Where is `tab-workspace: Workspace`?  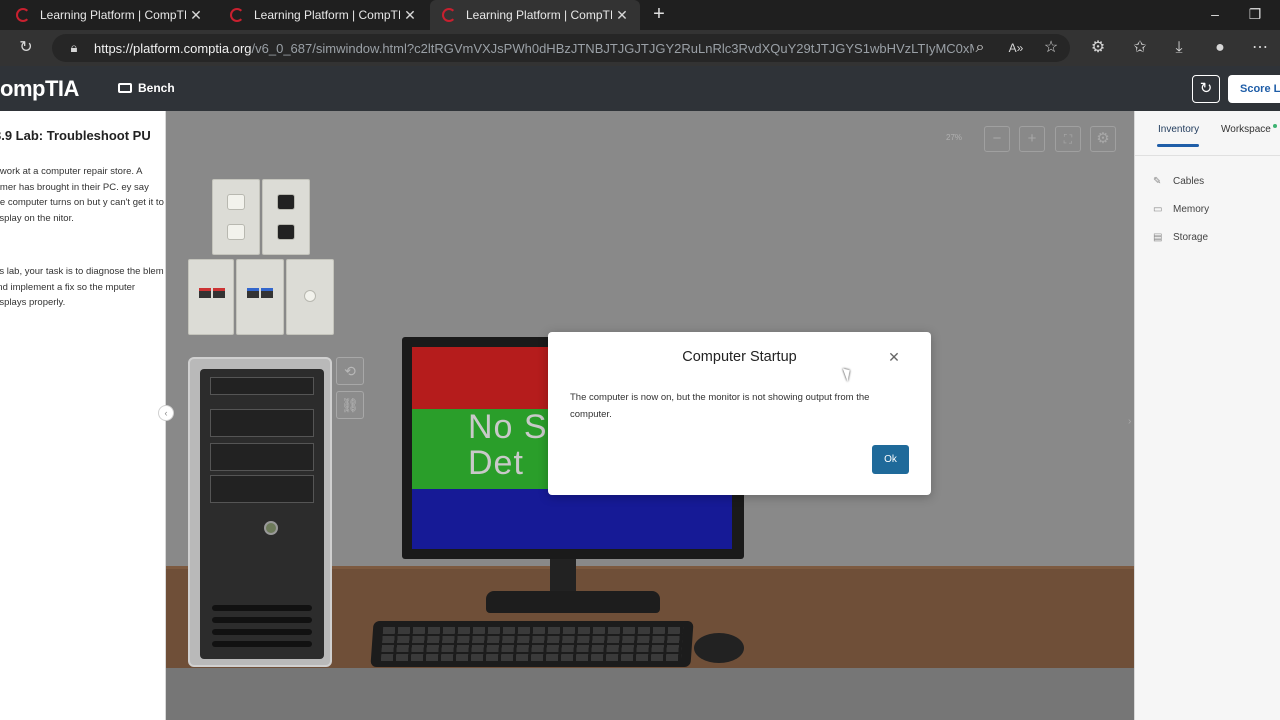 tab-workspace: Workspace is located at coordinates (1246, 129).